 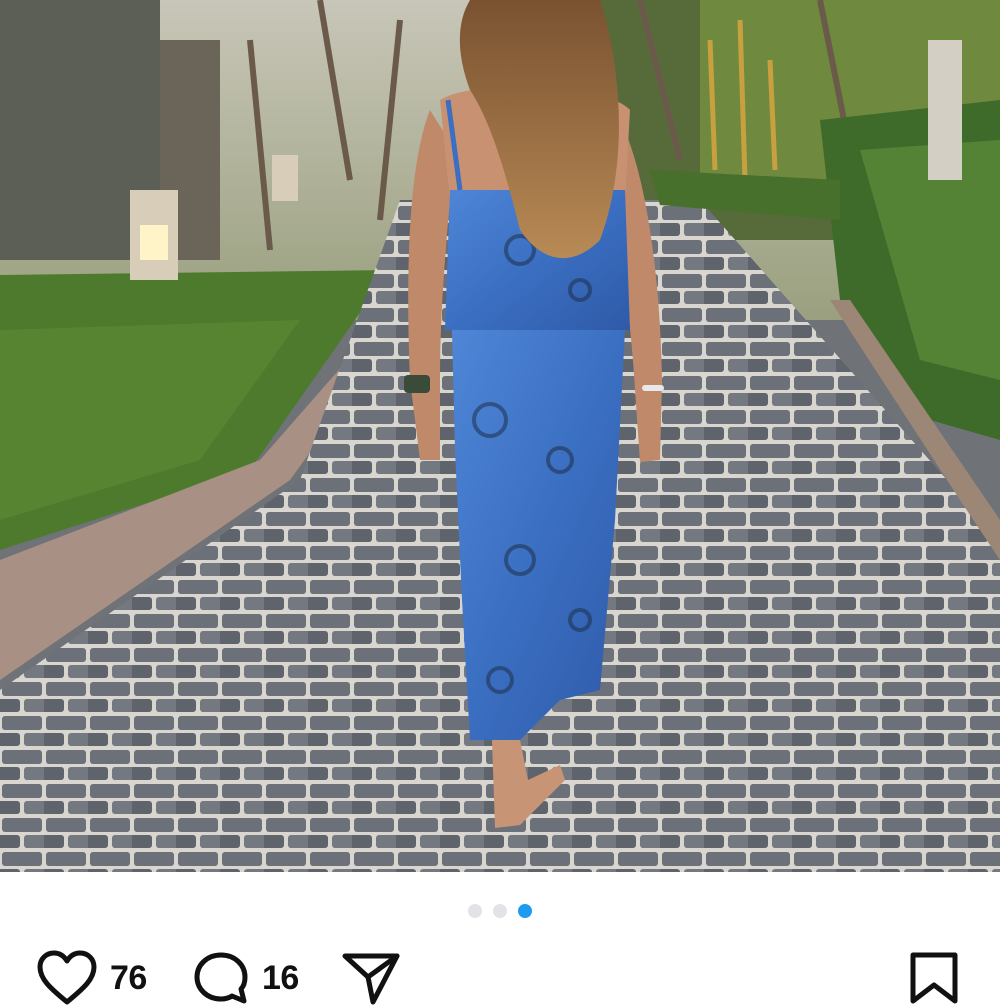 I want to click on carousel-indicator, so click(x=500, y=911).